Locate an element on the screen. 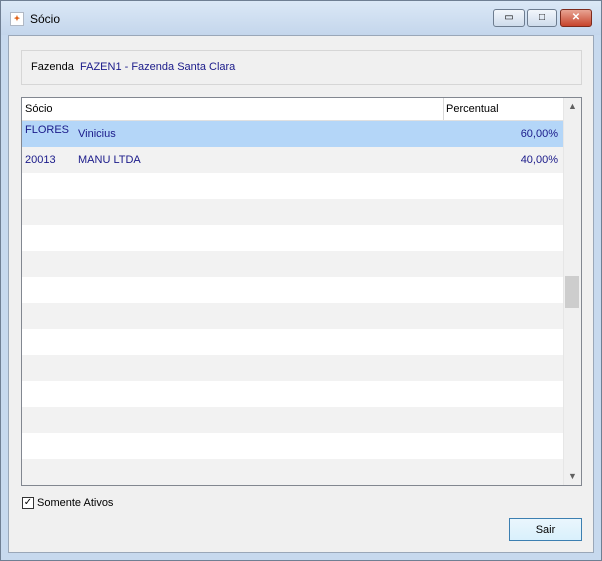 Image resolution: width=602 pixels, height=561 pixels. cell-name: Vinicius is located at coordinates (97, 134).